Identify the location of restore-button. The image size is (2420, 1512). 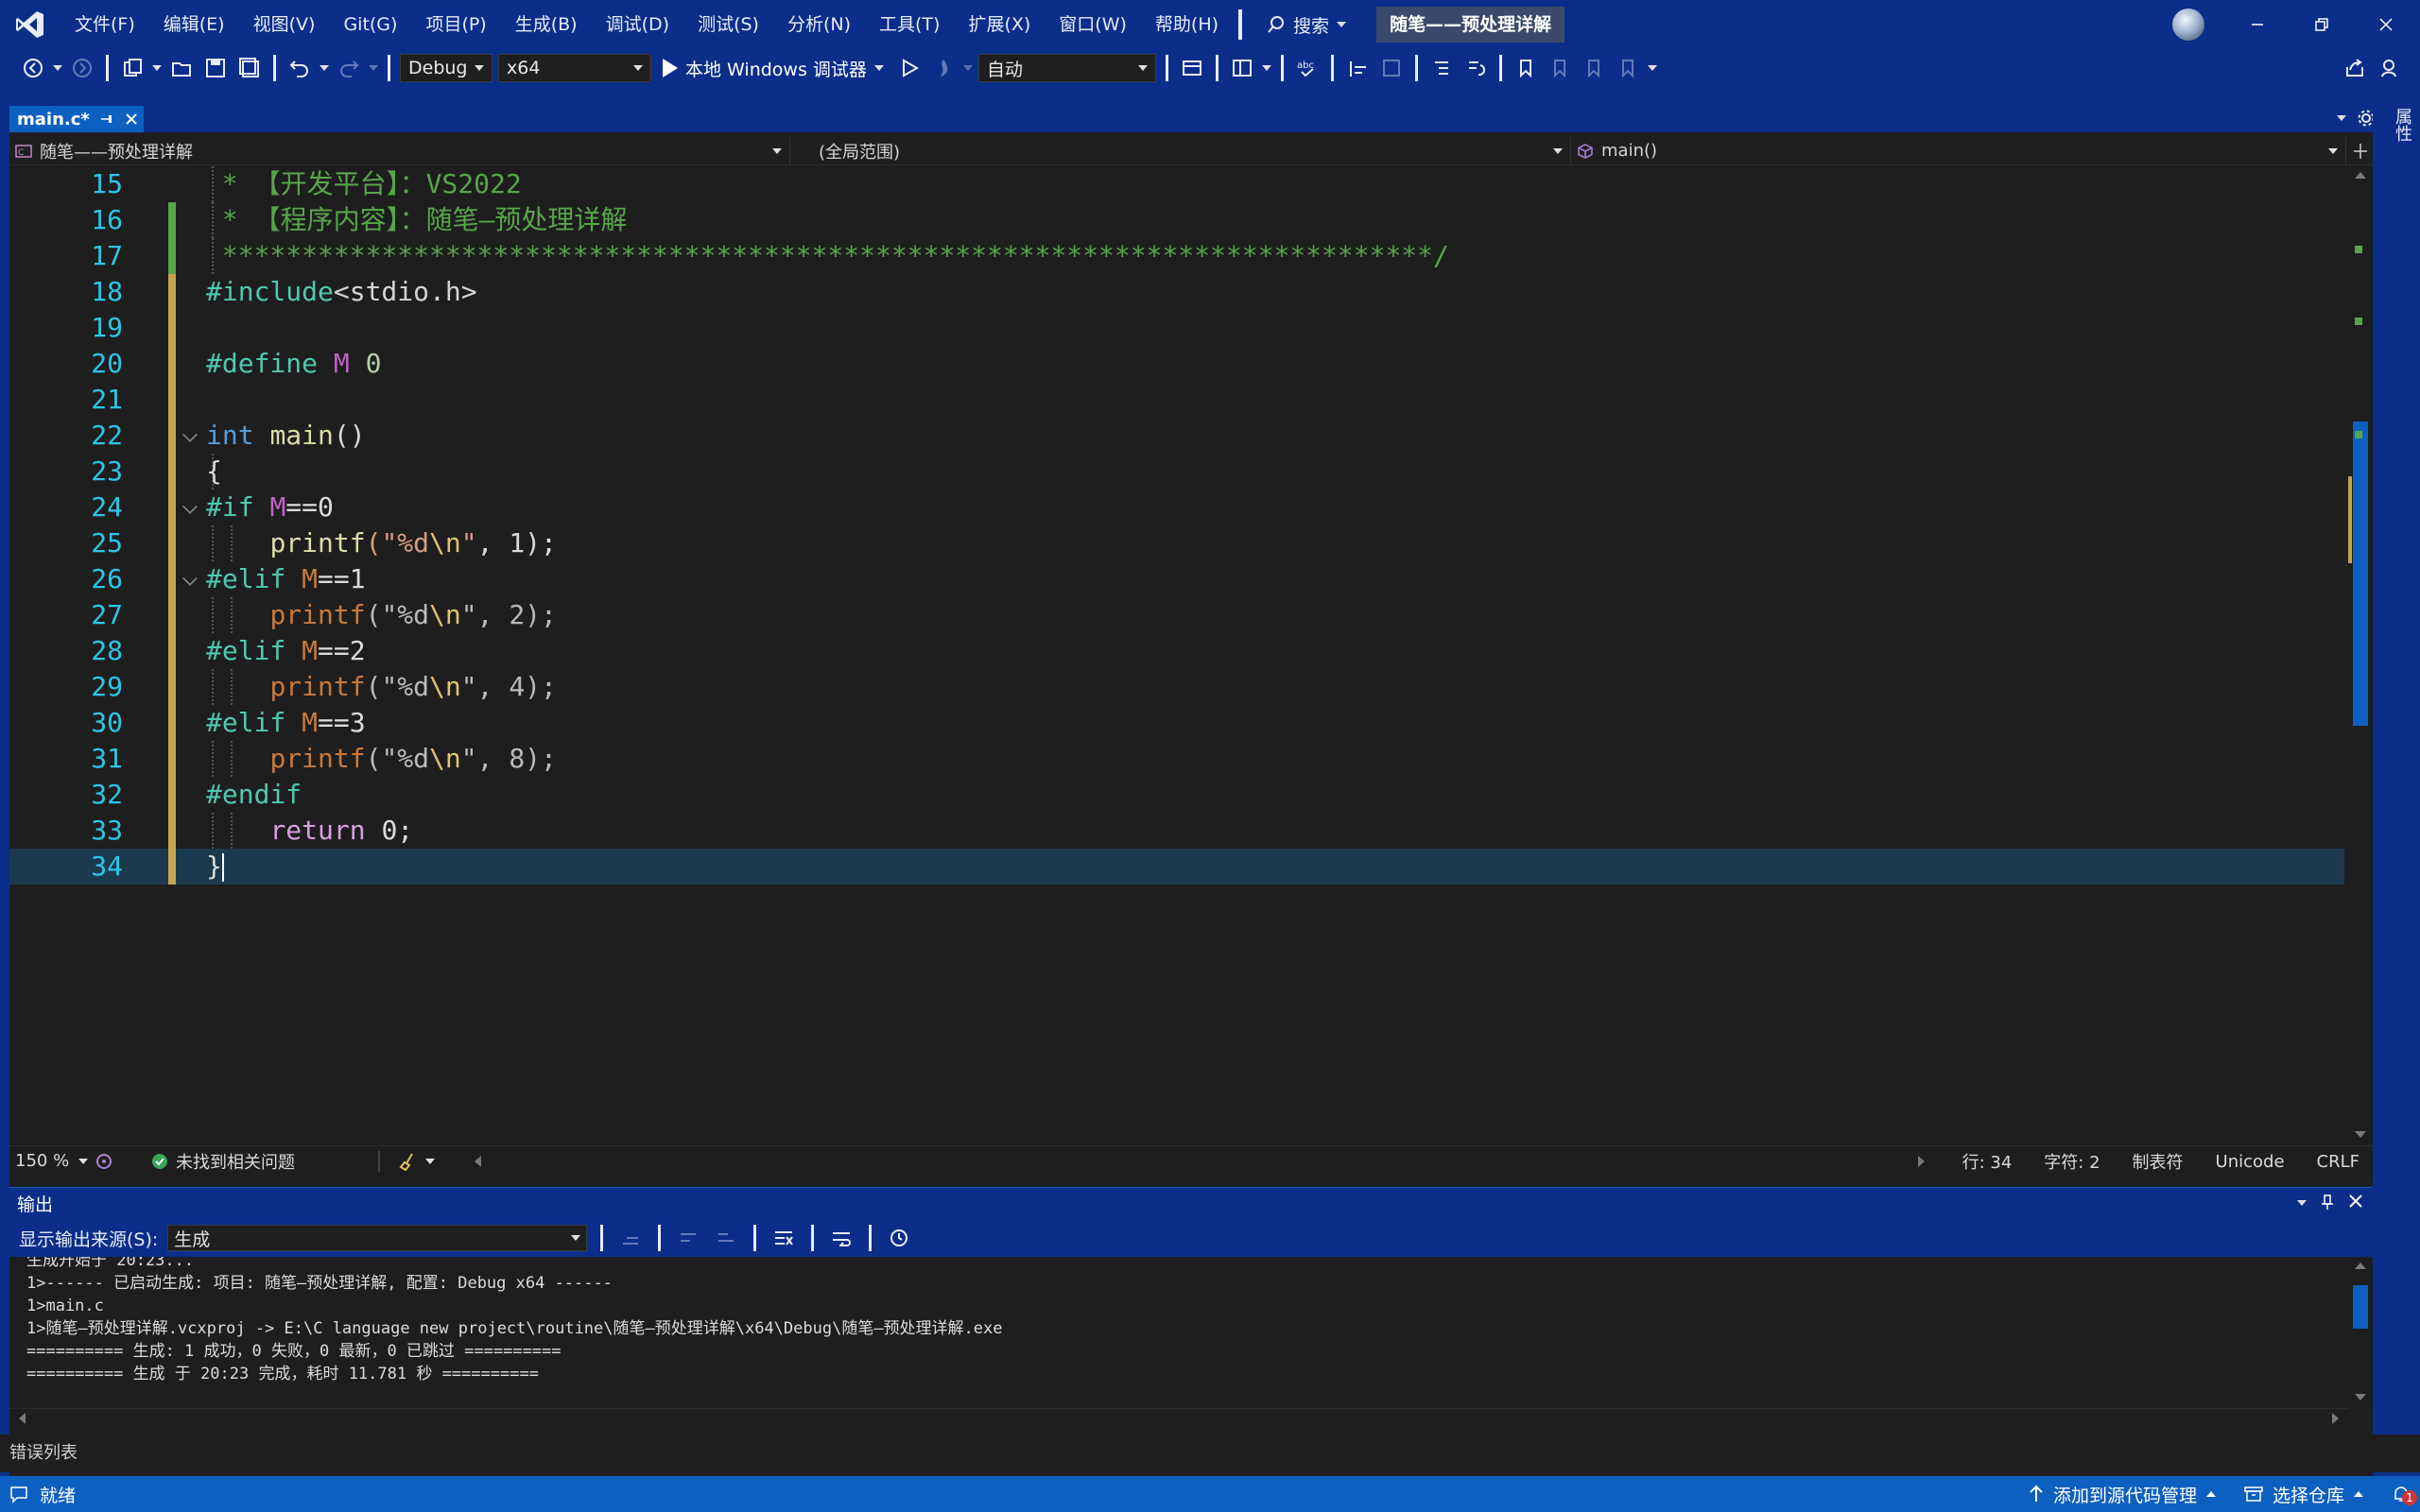
(2322, 24).